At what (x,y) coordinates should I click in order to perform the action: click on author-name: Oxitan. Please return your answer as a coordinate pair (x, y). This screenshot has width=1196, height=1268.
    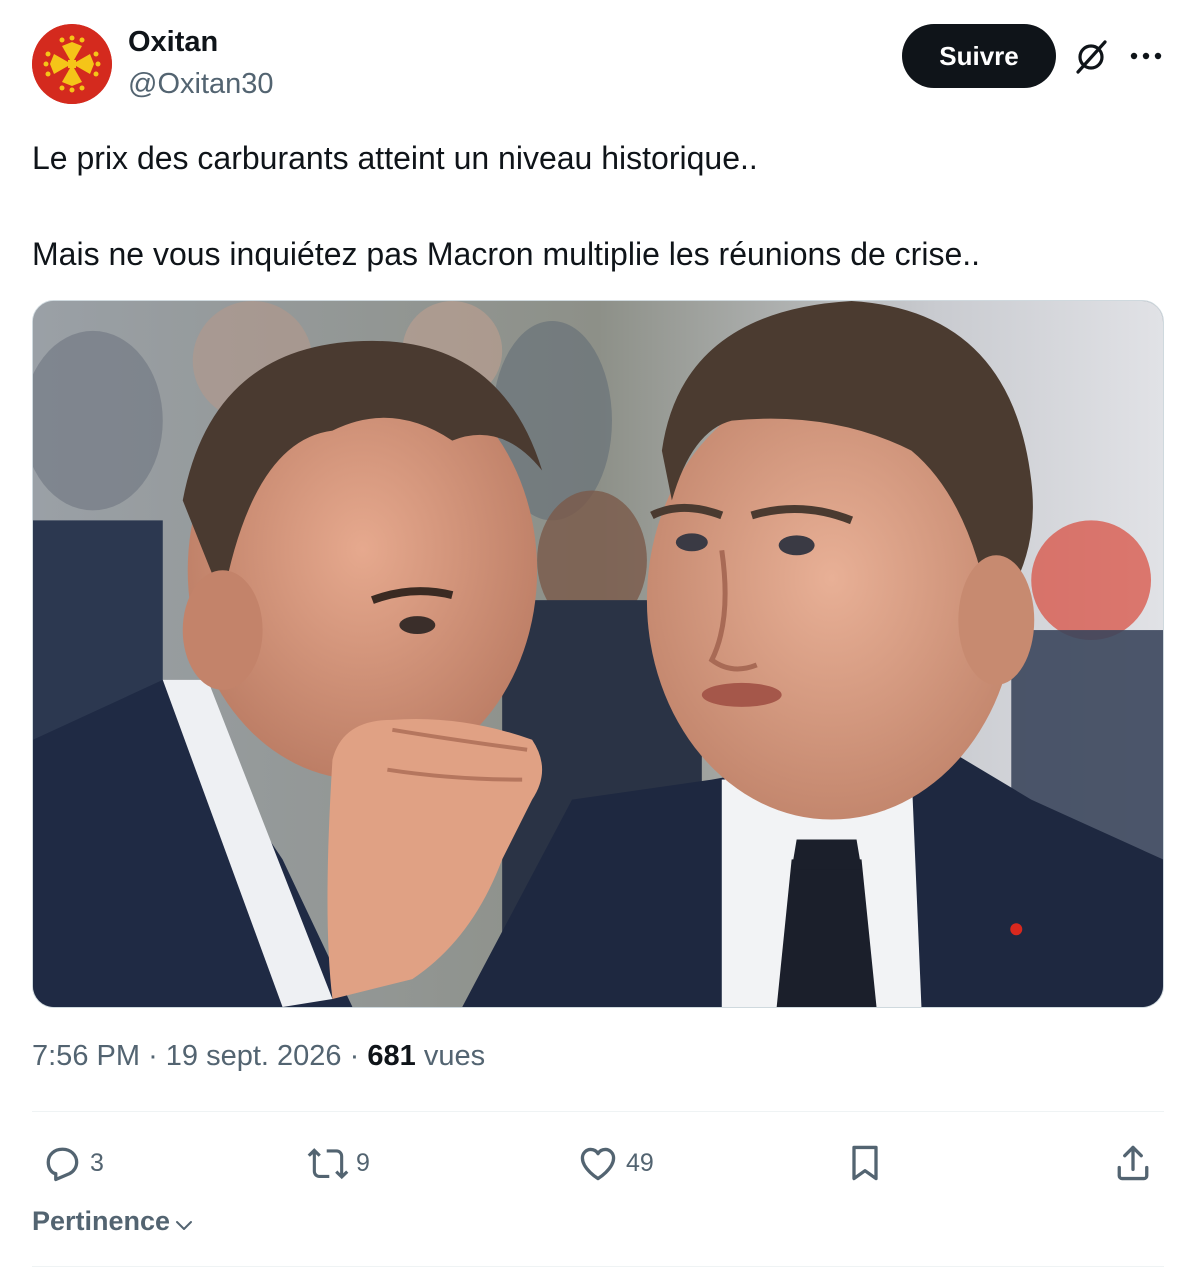
    Looking at the image, I should click on (173, 42).